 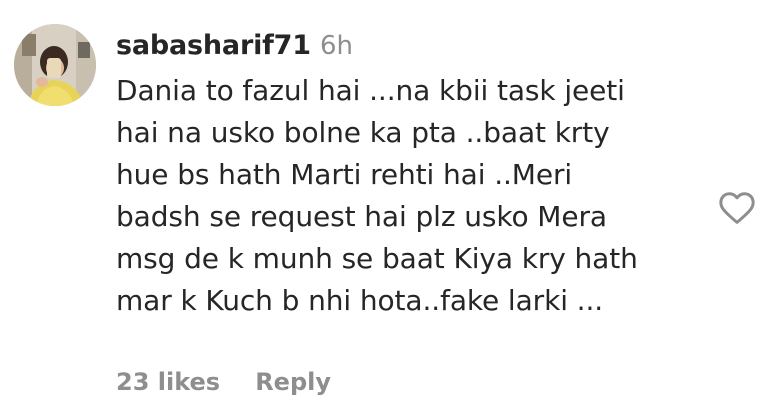 What do you see at coordinates (370, 90) in the screenshot?
I see `comment-text-line: Dania to fazul hai ...na kbii task jeeti` at bounding box center [370, 90].